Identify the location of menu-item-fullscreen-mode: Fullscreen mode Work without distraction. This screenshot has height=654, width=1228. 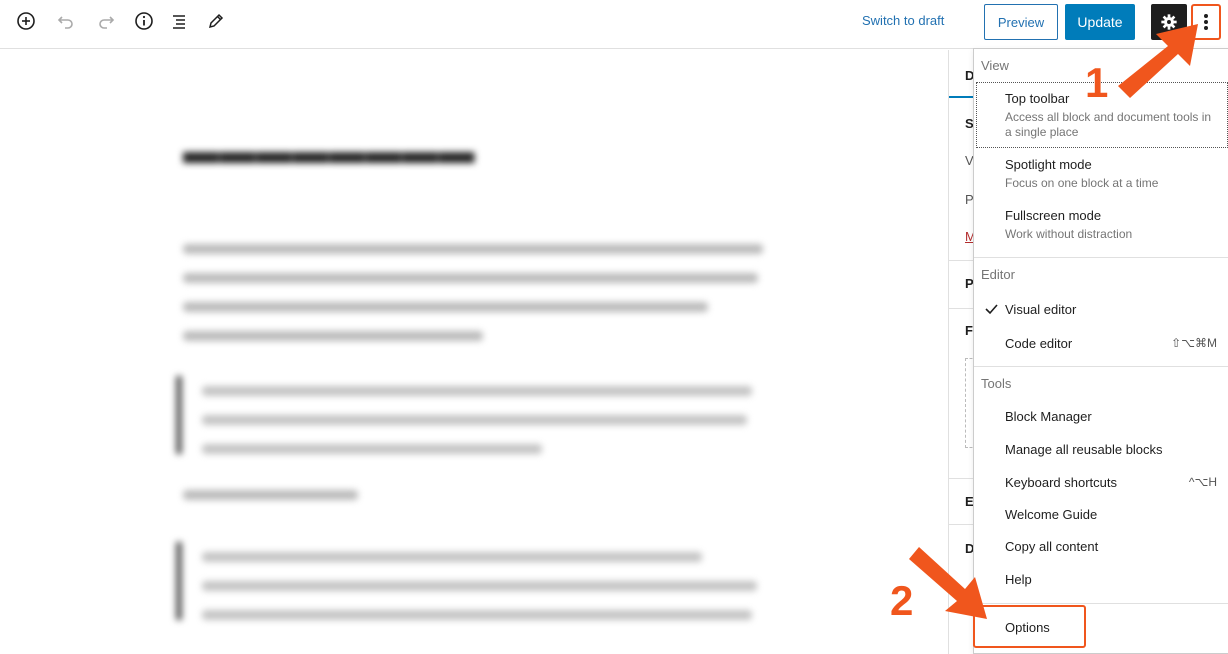
(1101, 225).